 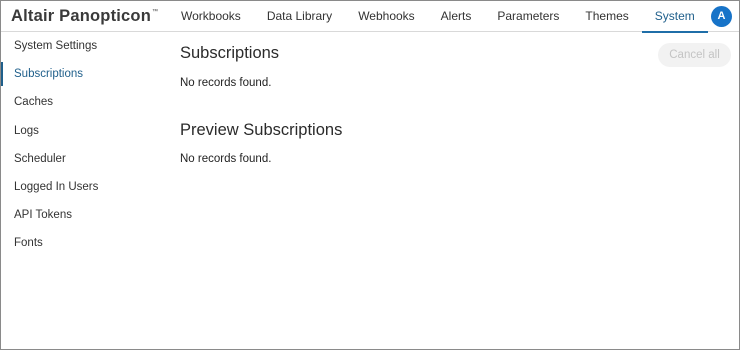 I want to click on nav-tab-parameters: Parameters, so click(x=528, y=16).